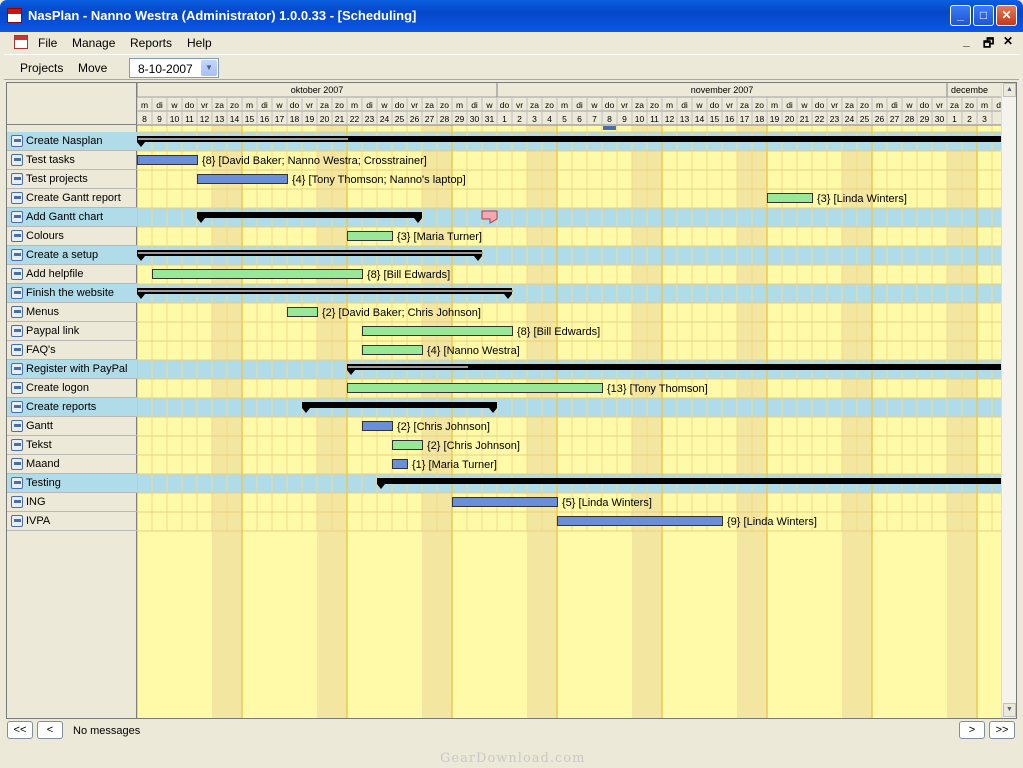 The width and height of the screenshot is (1023, 768). Describe the element at coordinates (295, 105) in the screenshot. I see `day-letter: do` at that location.